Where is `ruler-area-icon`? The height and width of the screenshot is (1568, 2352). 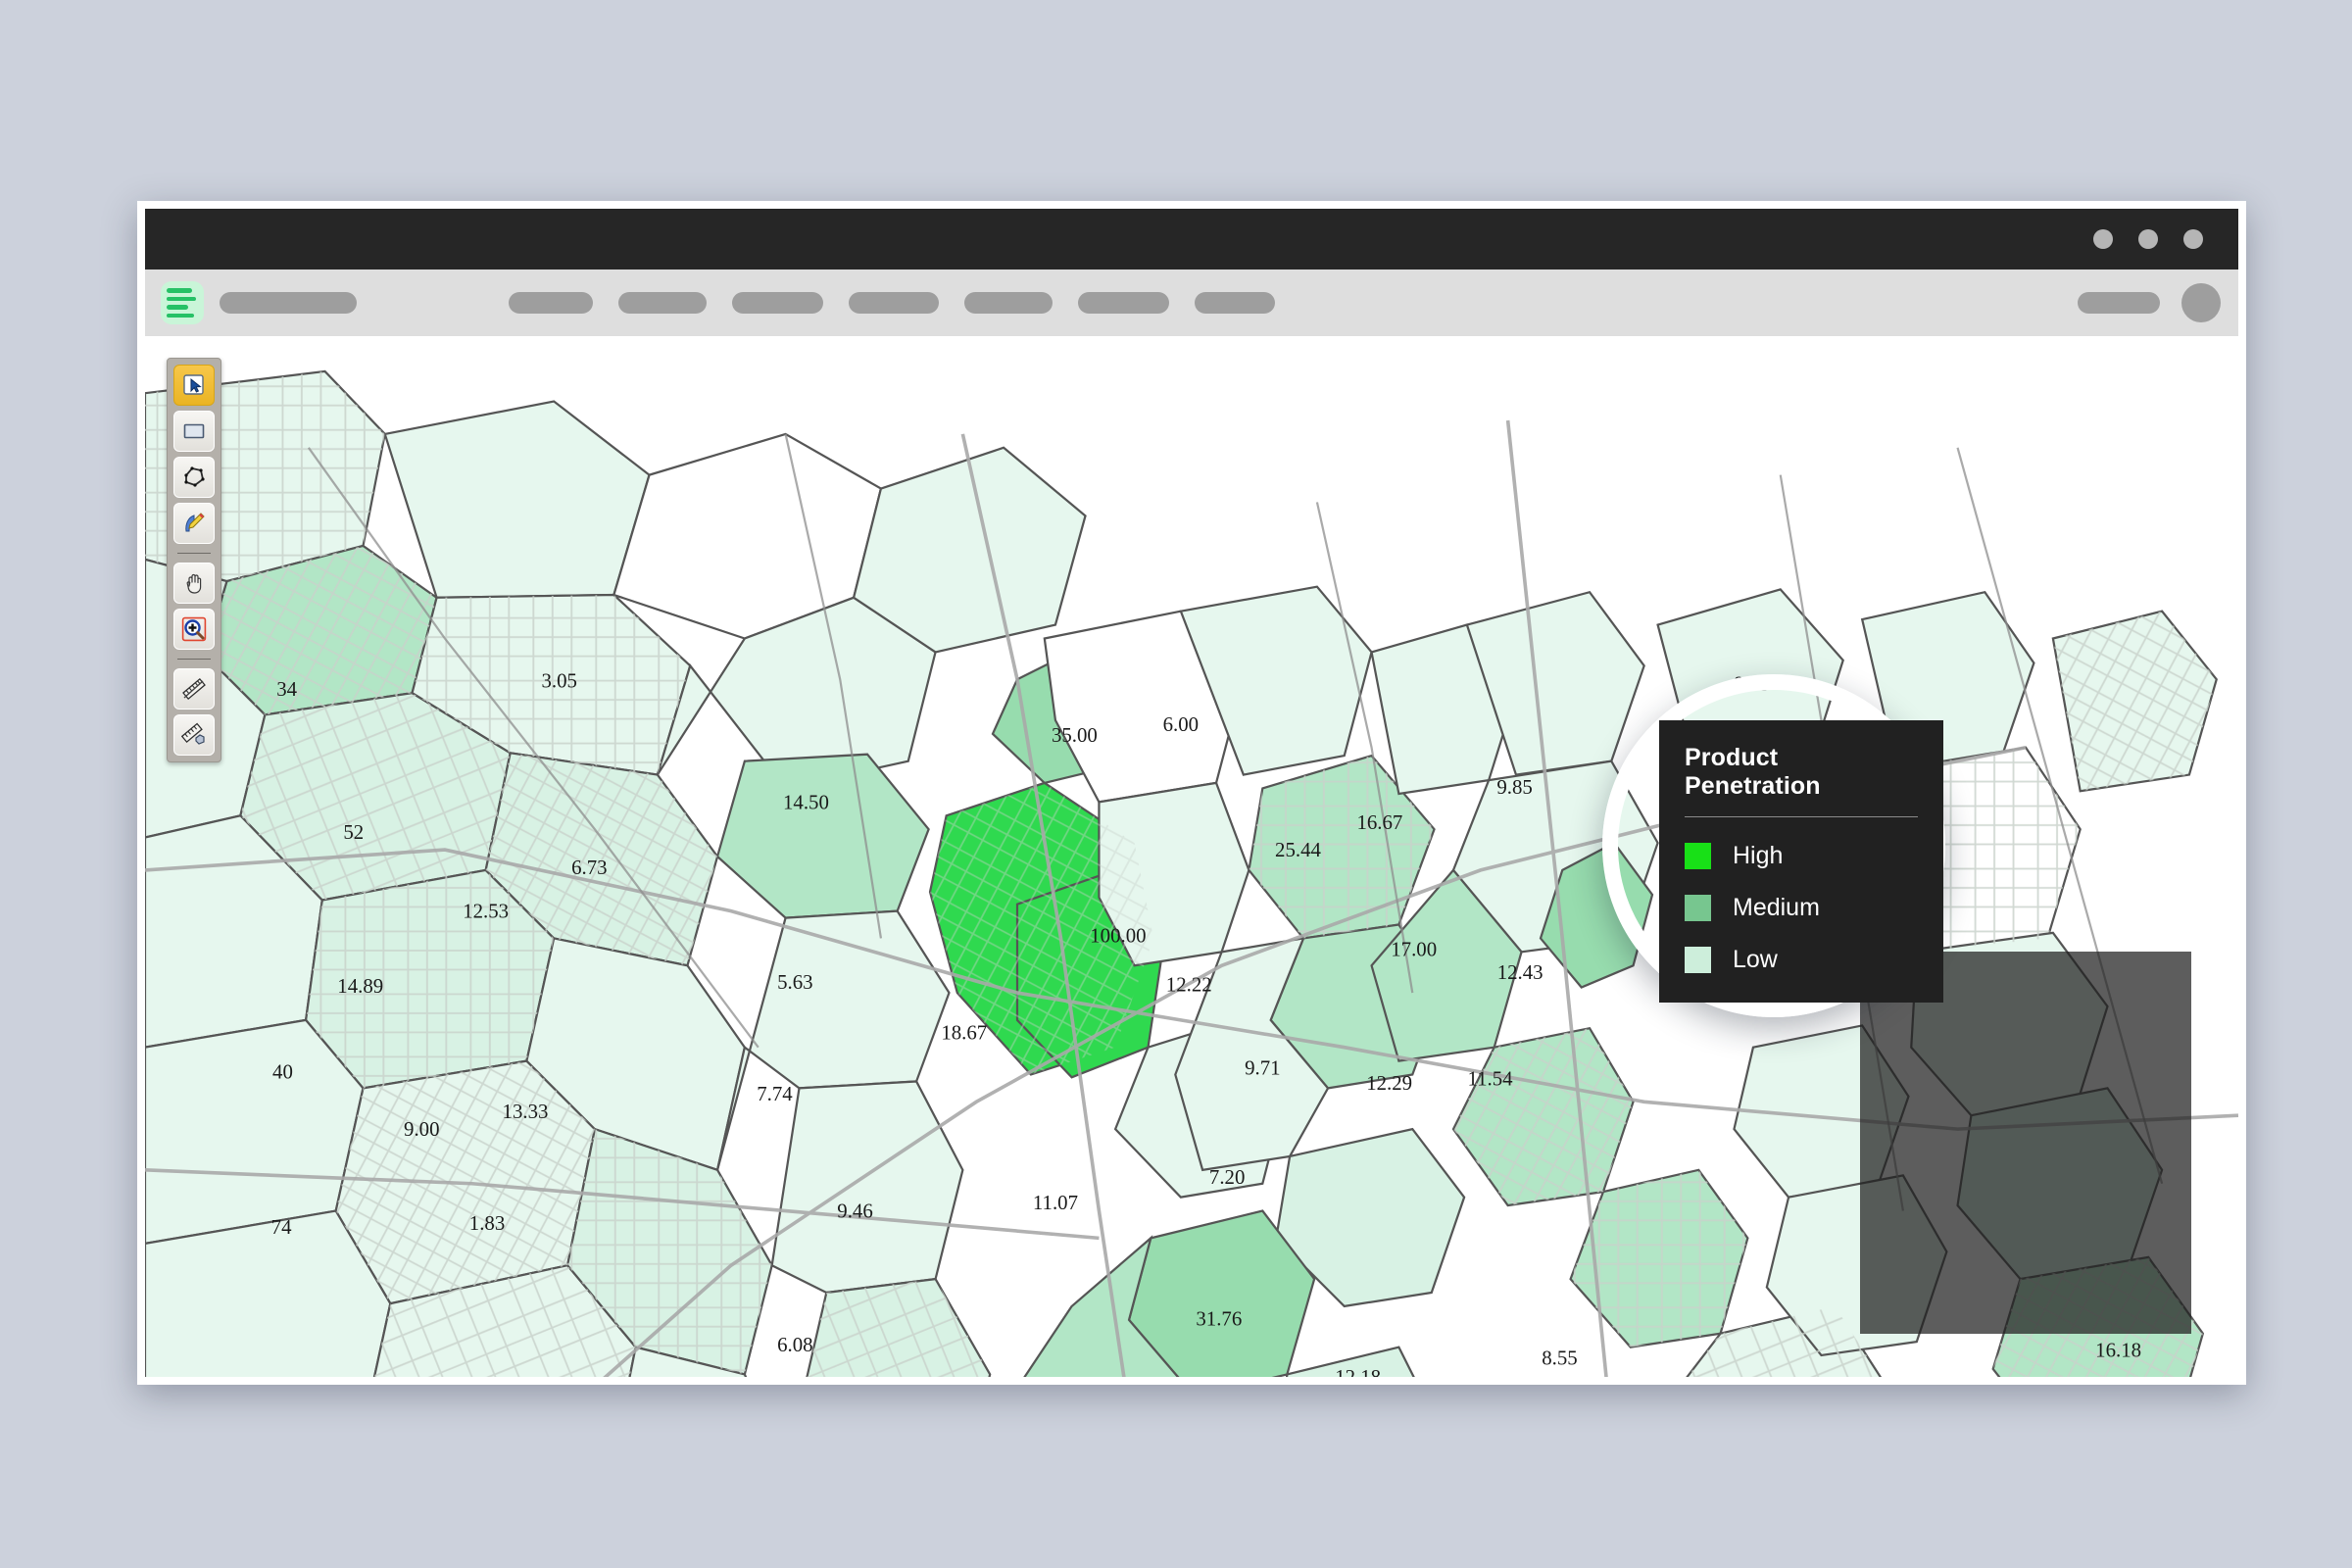
ruler-area-icon is located at coordinates (193, 733).